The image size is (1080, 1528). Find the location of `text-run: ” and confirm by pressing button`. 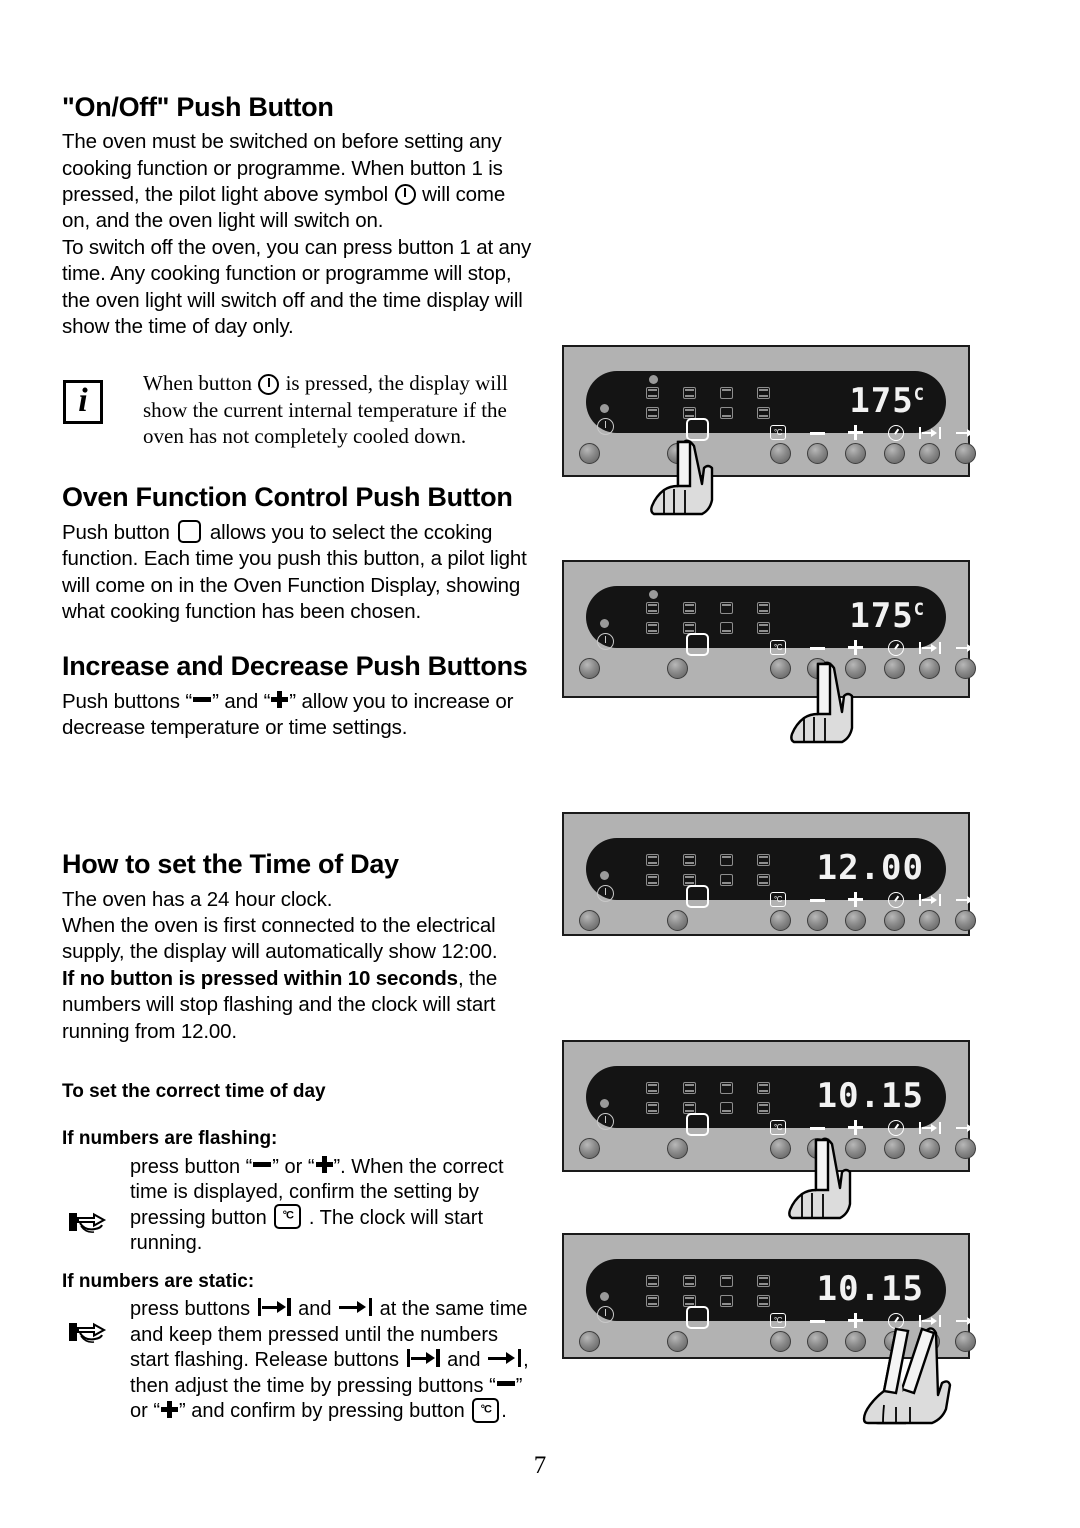

text-run: ” and confirm by pressing button is located at coordinates (325, 1411).